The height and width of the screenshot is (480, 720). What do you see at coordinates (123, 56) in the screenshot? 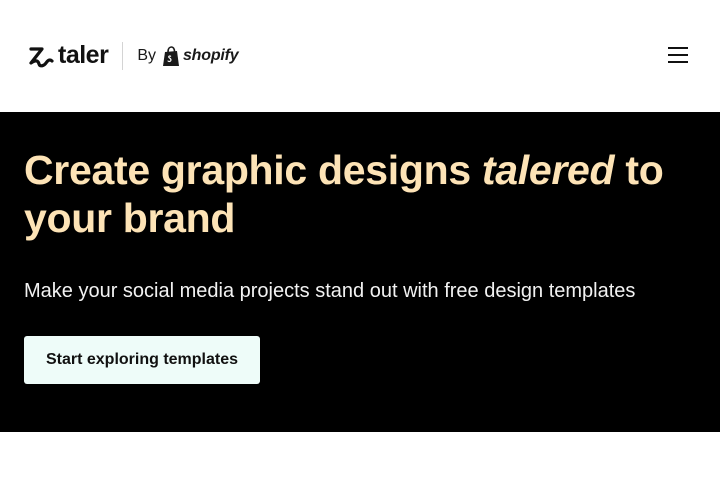
I see `brand-divider` at bounding box center [123, 56].